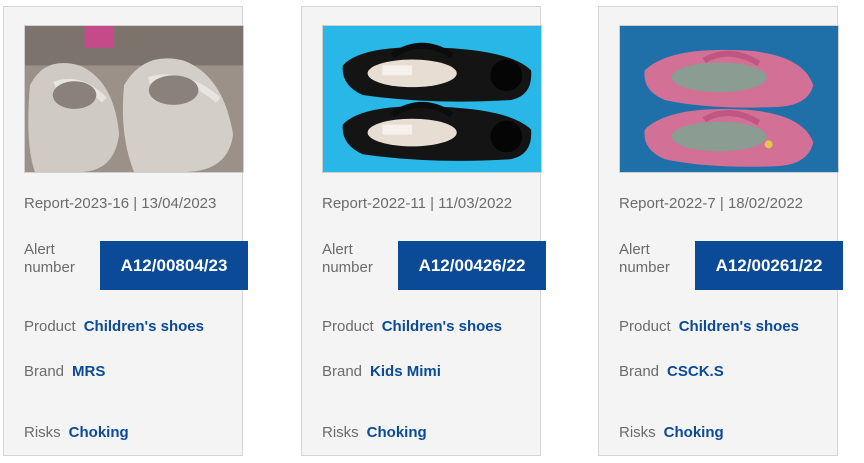  Describe the element at coordinates (405, 371) in the screenshot. I see `brand-value: Kids Mimi` at that location.